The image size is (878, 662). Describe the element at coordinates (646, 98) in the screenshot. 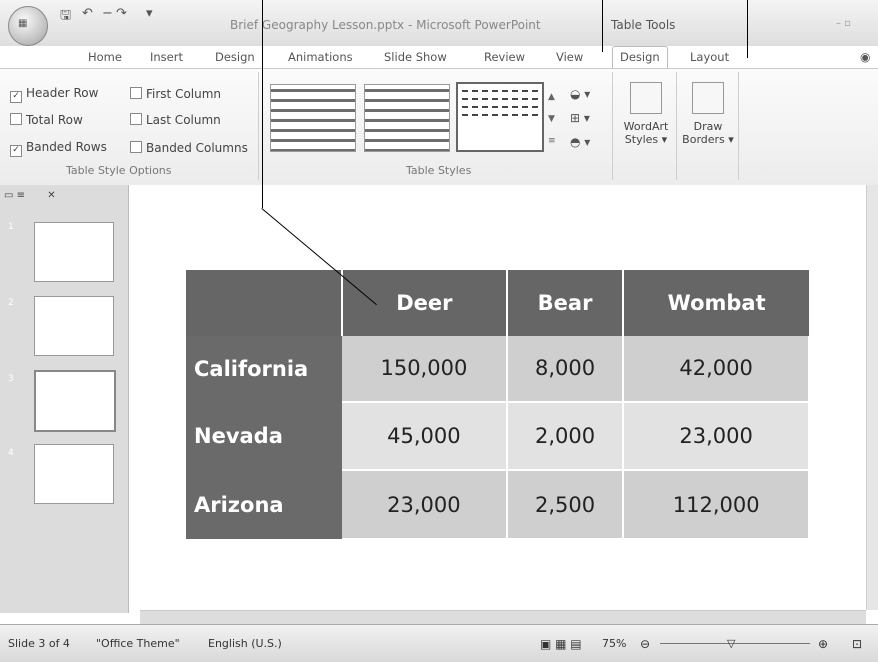

I see `wordart-icon` at that location.